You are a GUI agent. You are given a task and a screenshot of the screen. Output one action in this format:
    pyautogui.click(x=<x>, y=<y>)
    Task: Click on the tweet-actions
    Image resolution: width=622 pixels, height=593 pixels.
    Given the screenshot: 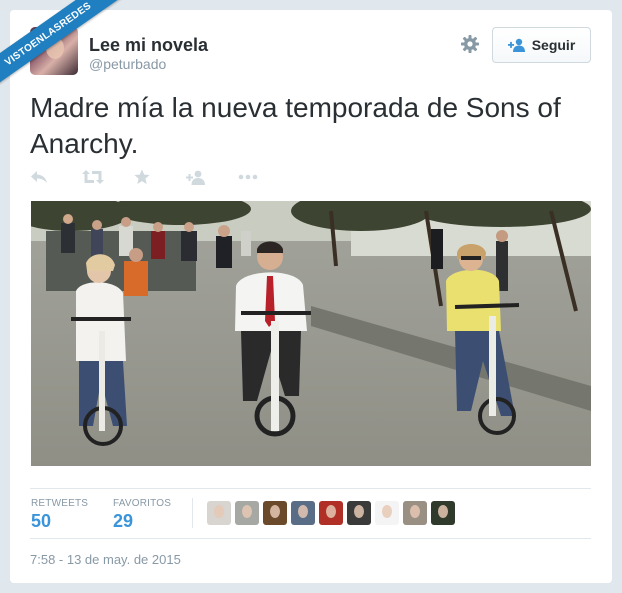 What is the action you would take?
    pyautogui.click(x=160, y=177)
    